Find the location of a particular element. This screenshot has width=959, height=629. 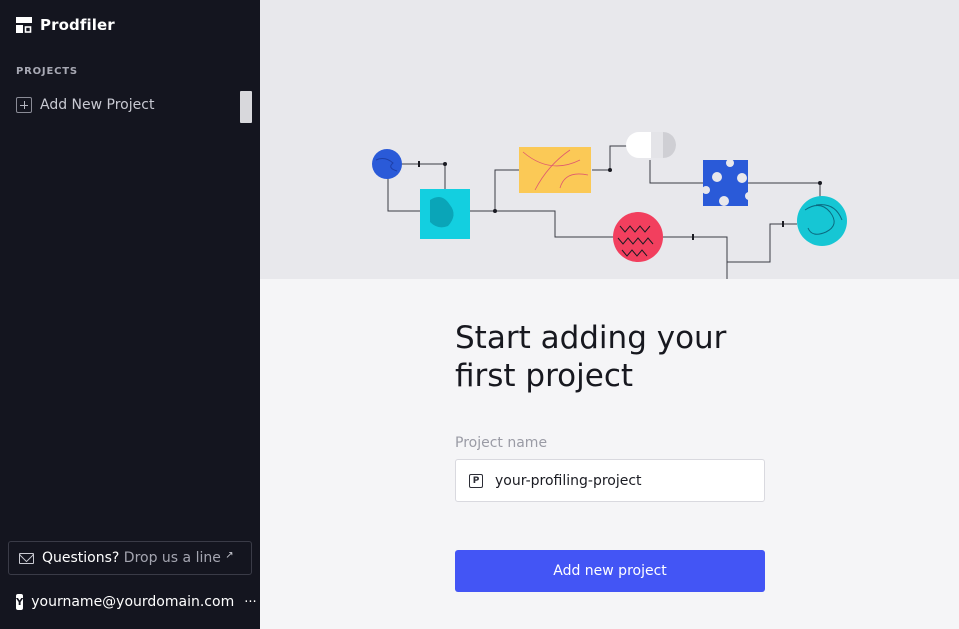

add-new-project-label: Add New Project is located at coordinates (97, 105).